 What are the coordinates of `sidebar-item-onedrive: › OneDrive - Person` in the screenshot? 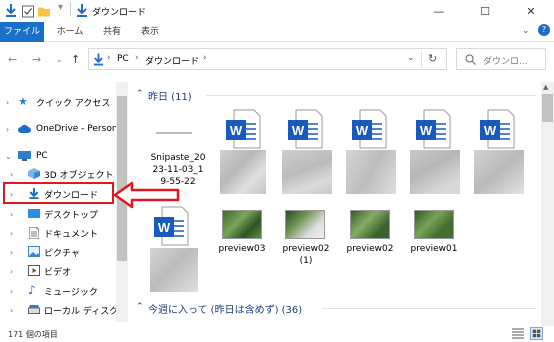 It's located at (64, 129).